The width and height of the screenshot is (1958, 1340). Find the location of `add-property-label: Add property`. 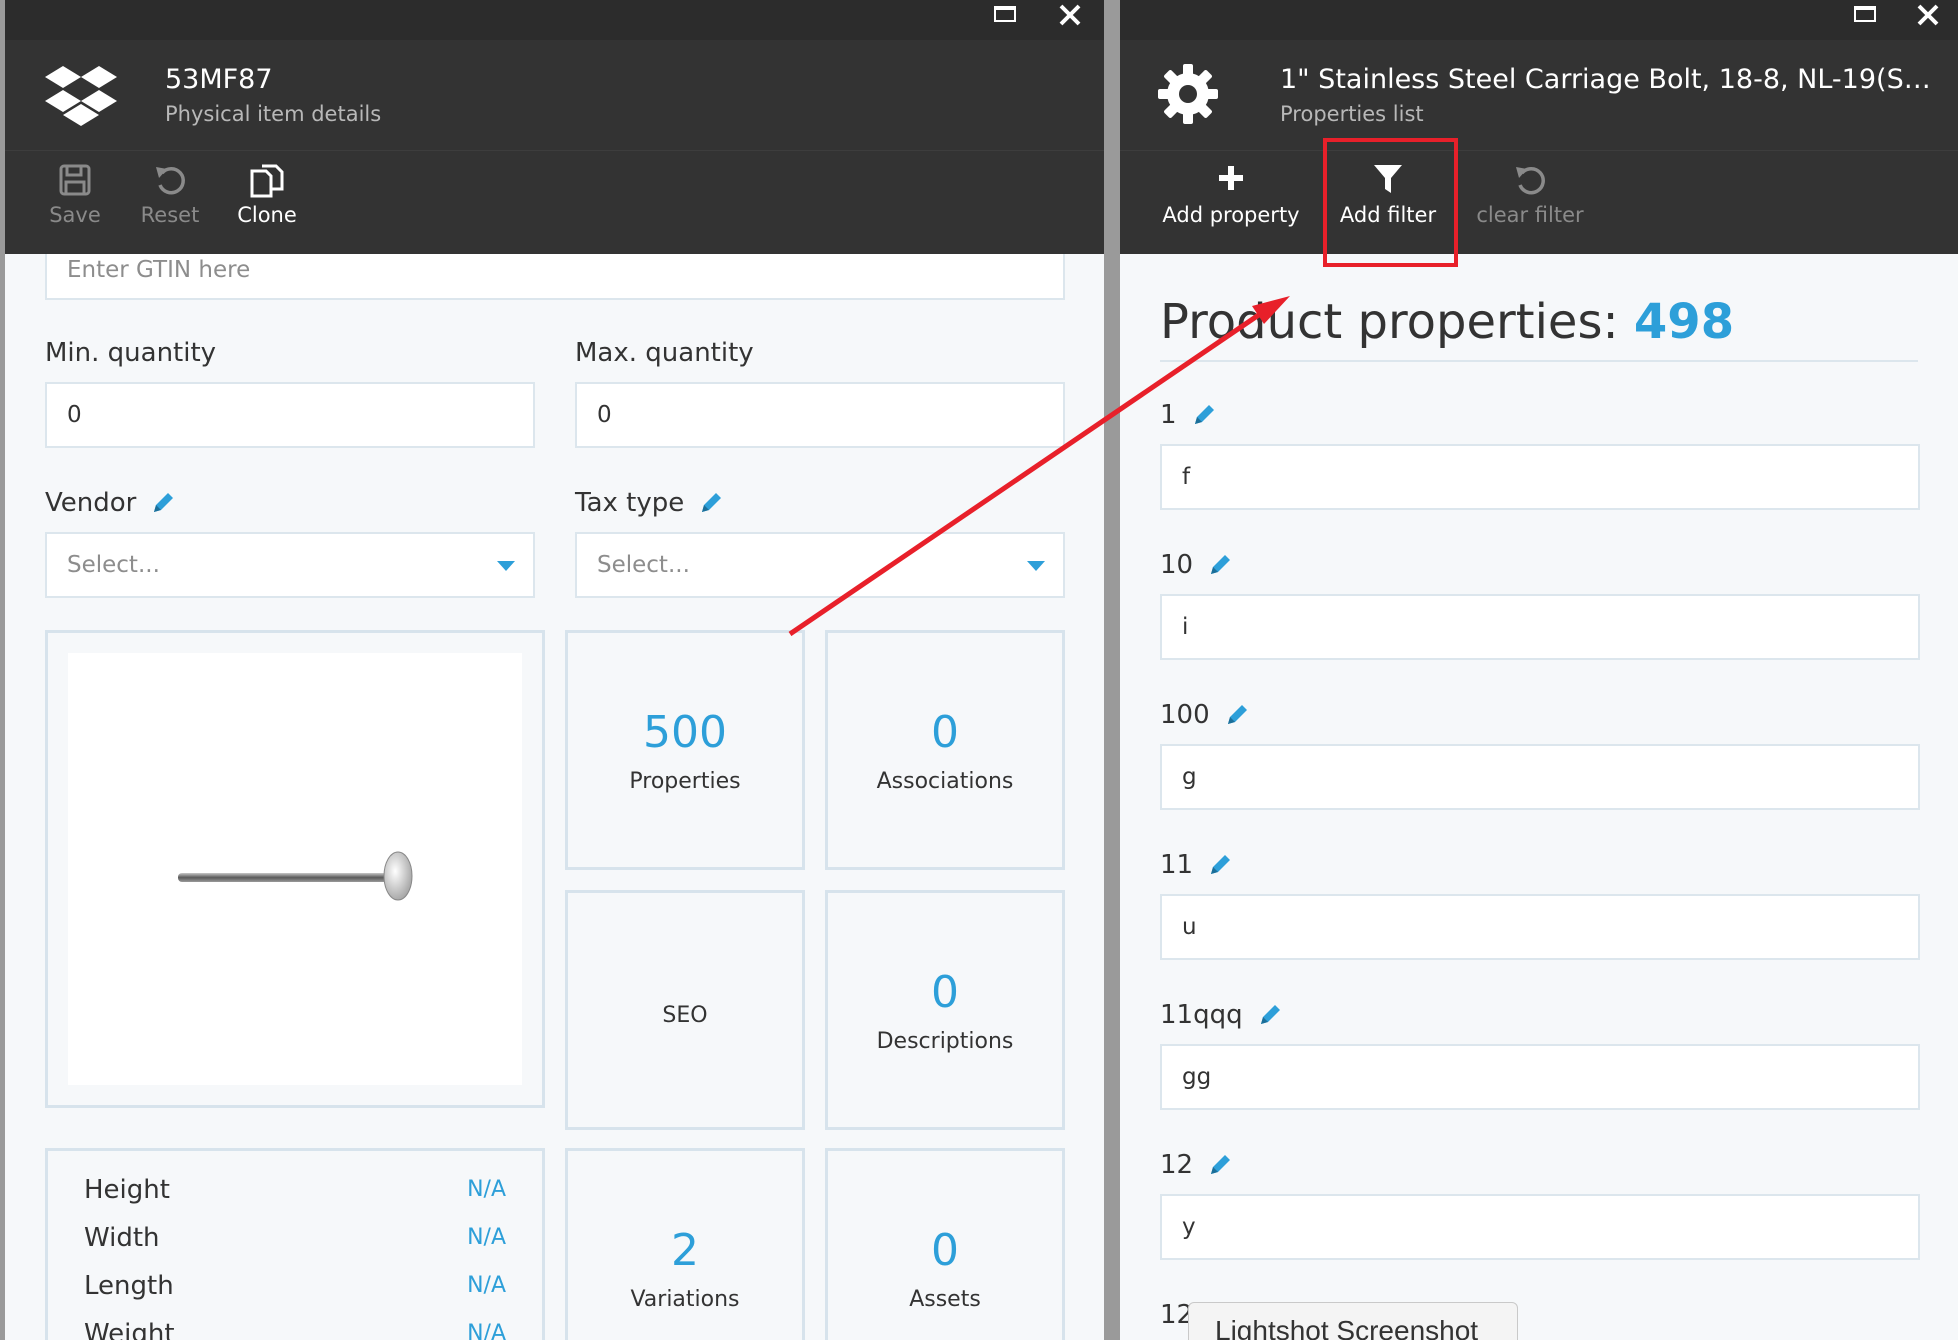

add-property-label: Add property is located at coordinates (1231, 215).